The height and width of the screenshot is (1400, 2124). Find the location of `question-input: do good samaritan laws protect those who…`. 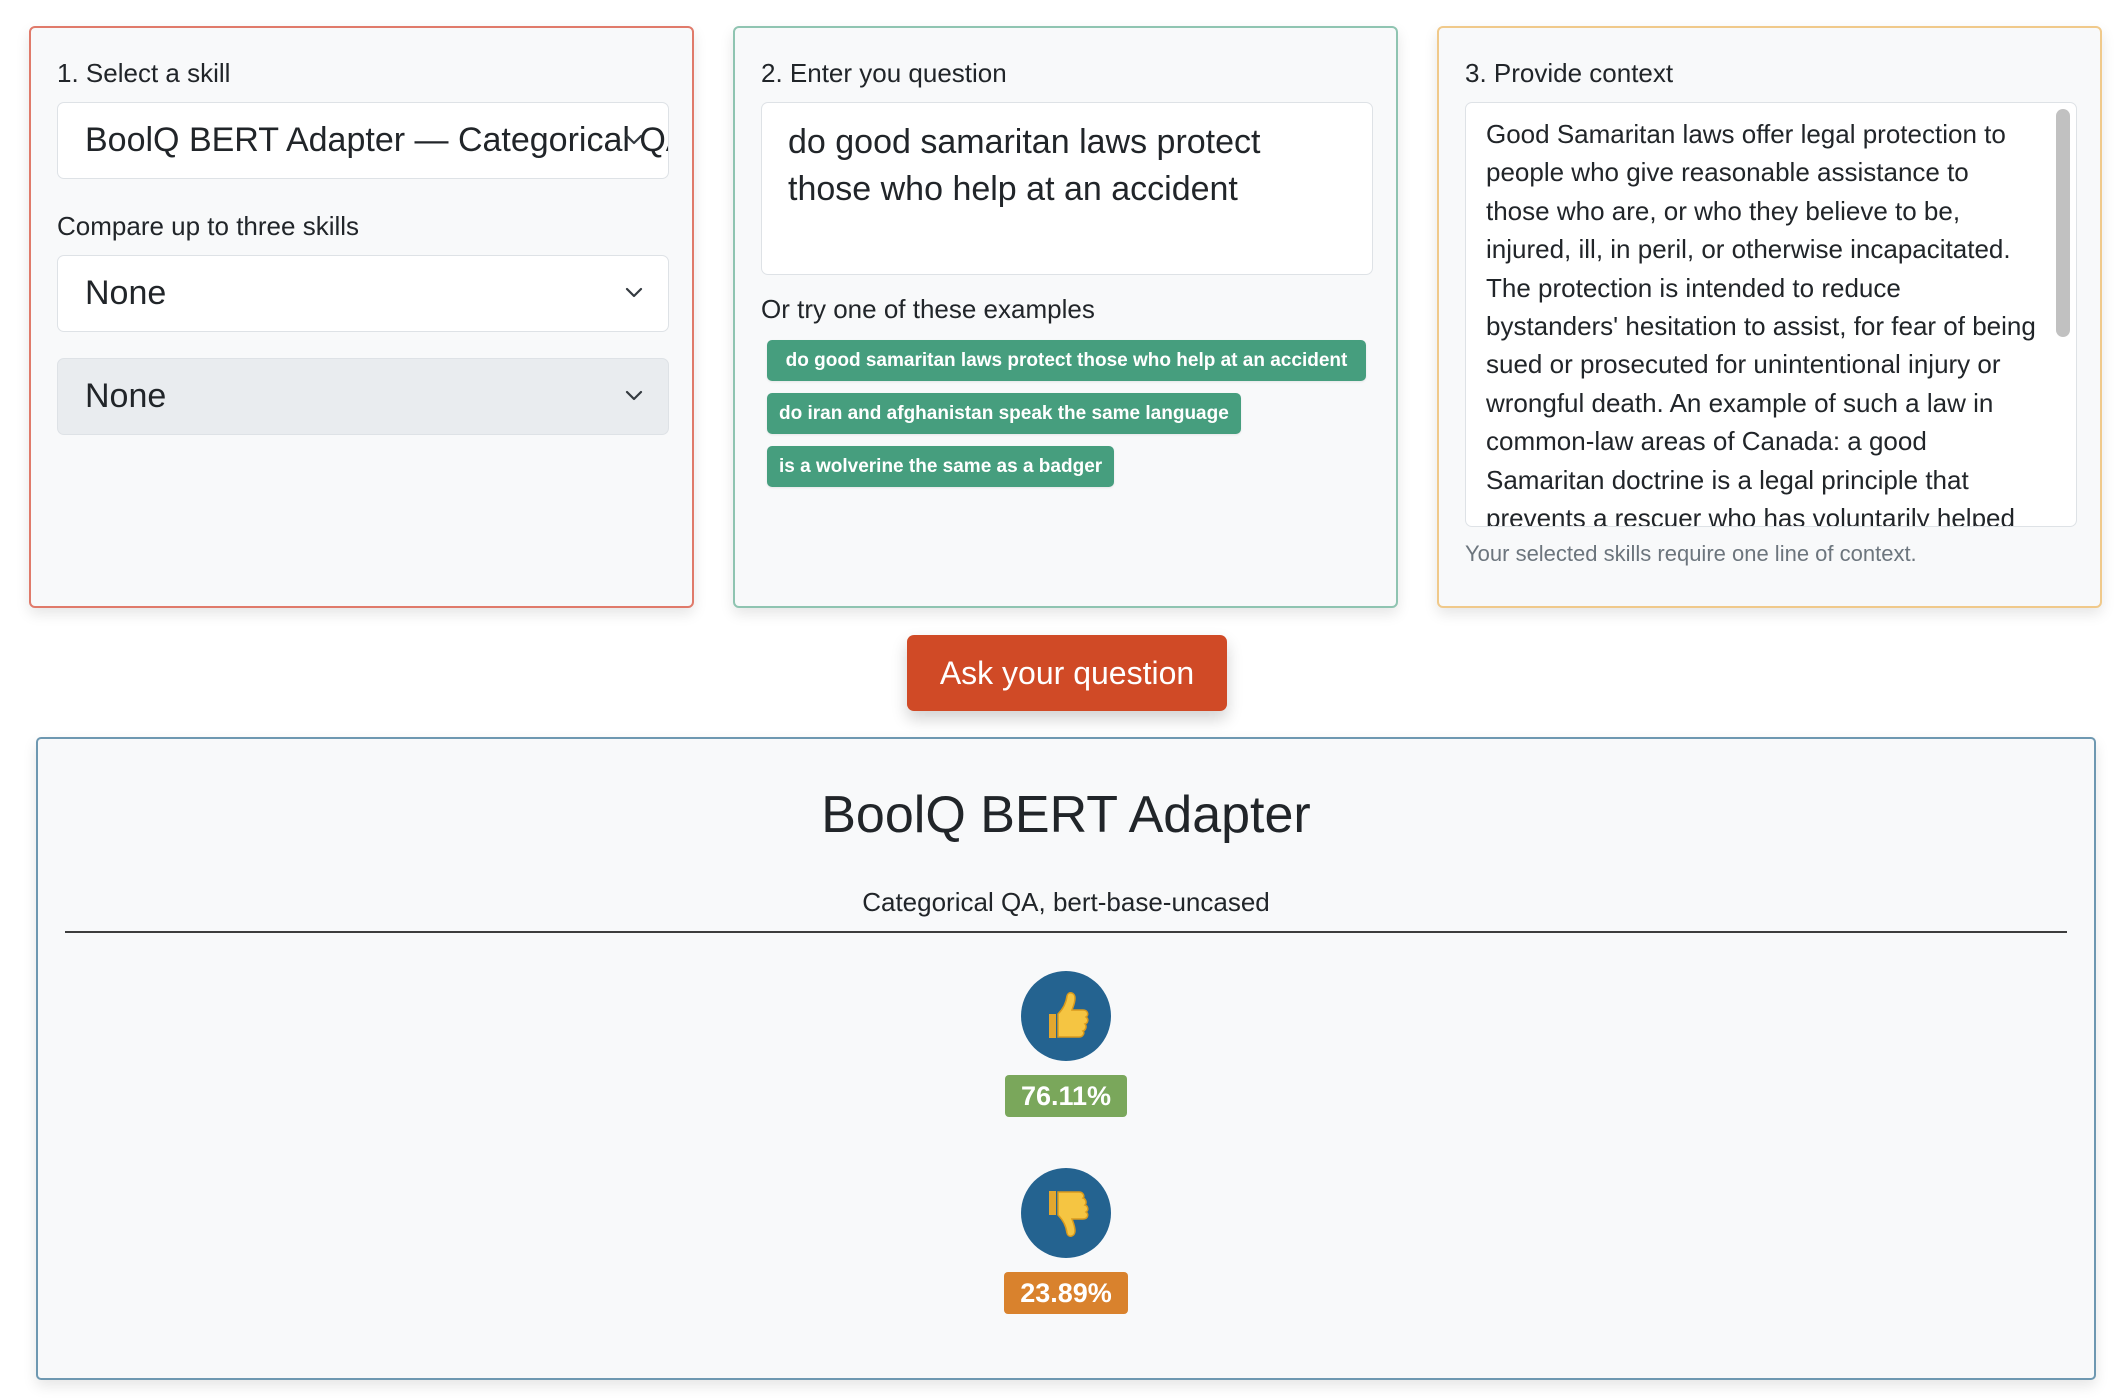

question-input: do good samaritan laws protect those who… is located at coordinates (1067, 188).